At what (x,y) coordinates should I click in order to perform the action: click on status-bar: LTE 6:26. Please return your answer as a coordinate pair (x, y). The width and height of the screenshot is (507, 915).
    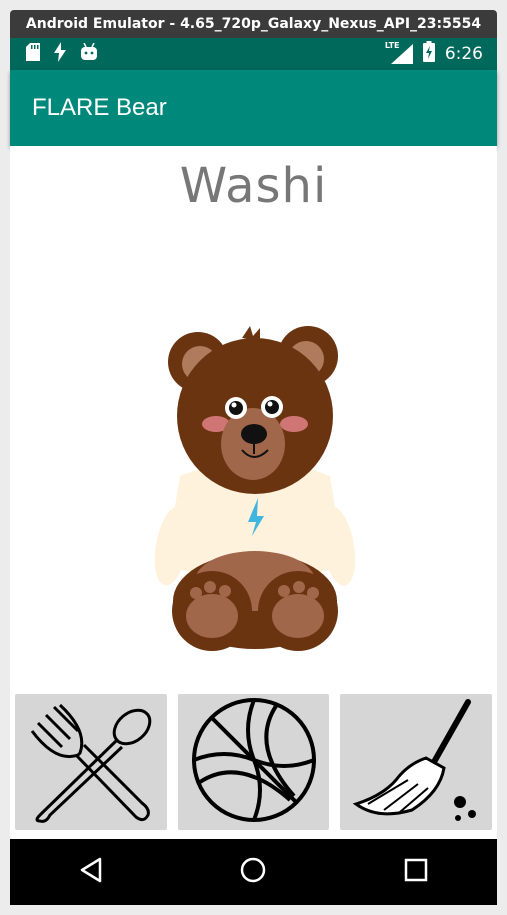
    Looking at the image, I should click on (253, 54).